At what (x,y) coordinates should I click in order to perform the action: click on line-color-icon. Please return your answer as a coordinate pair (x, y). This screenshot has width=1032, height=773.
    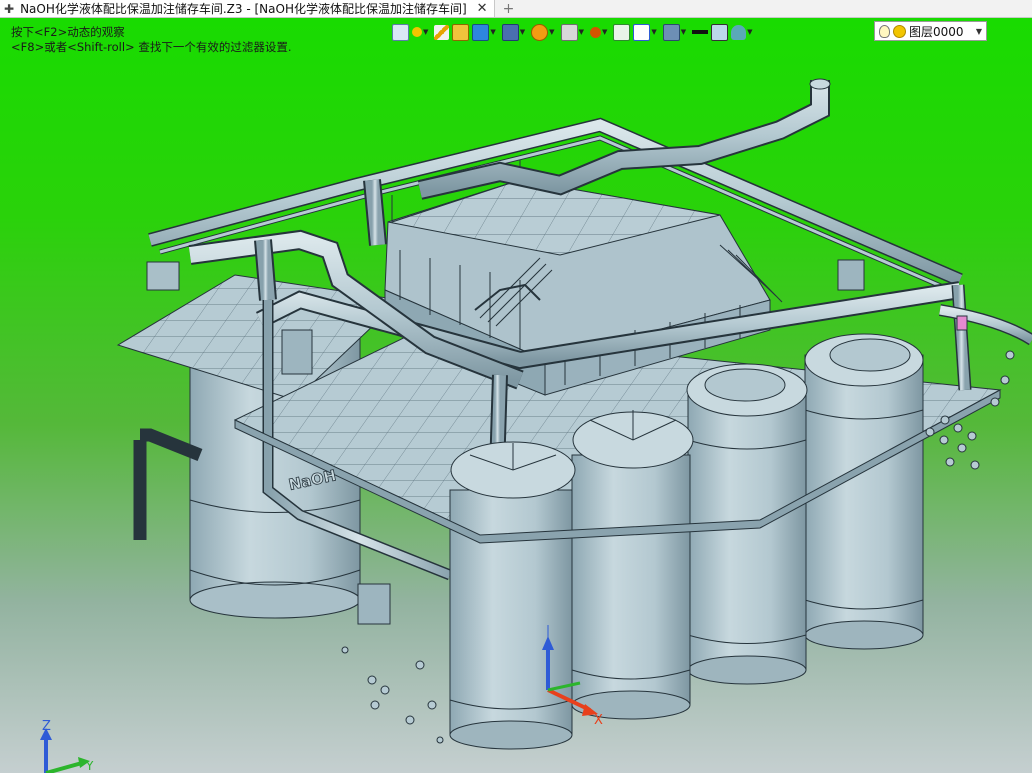
    Looking at the image, I should click on (700, 32).